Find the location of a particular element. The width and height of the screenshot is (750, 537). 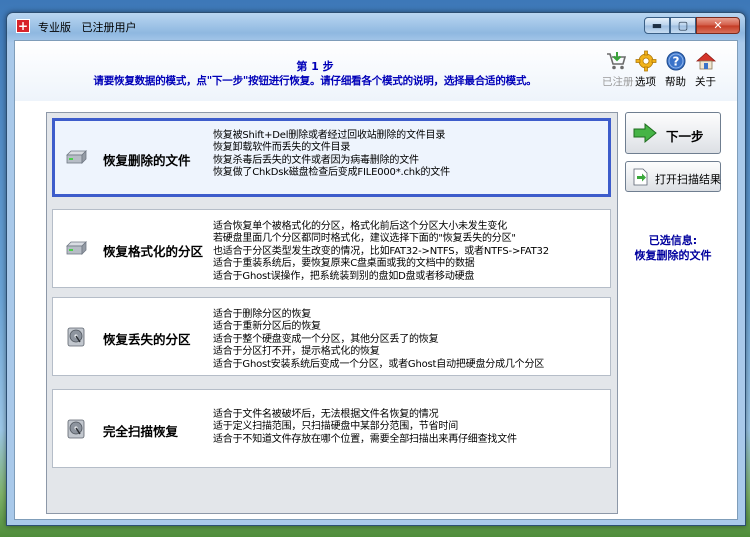

about-button: 关于 is located at coordinates (705, 69).